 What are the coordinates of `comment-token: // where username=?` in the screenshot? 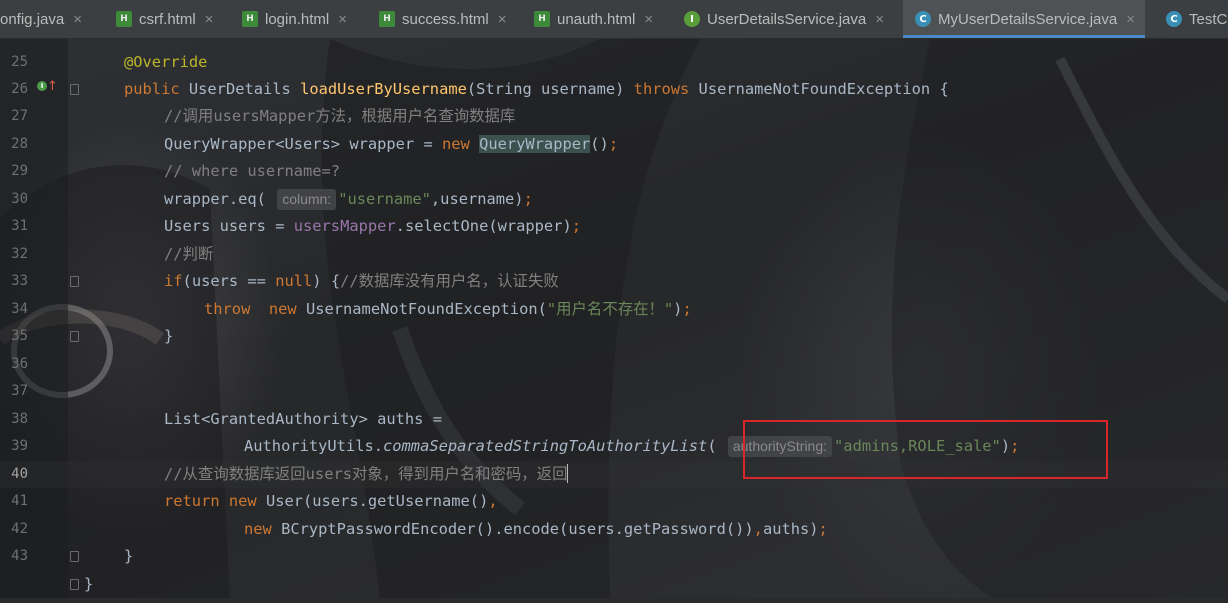 It's located at (252, 171).